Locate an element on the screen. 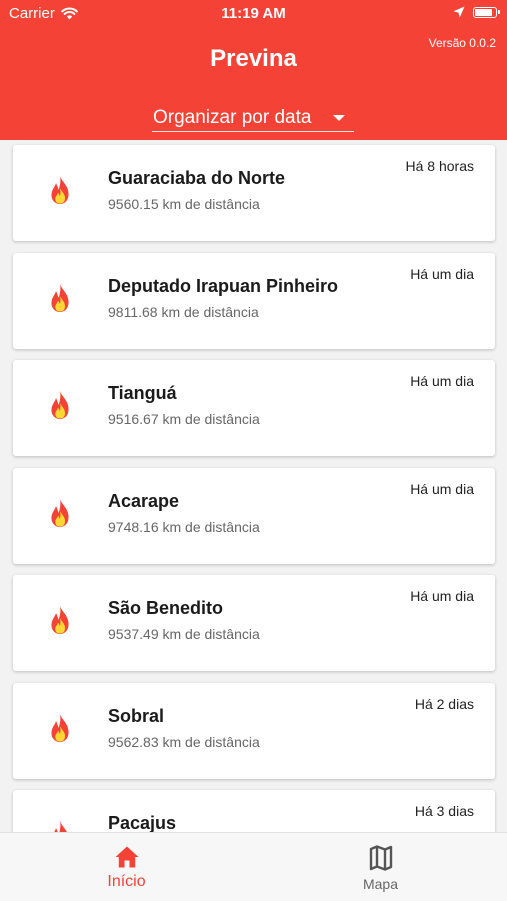 Image resolution: width=507 pixels, height=901 pixels. fire-card: Tianguá 9516.67 km de distância Há um dia is located at coordinates (254, 408).